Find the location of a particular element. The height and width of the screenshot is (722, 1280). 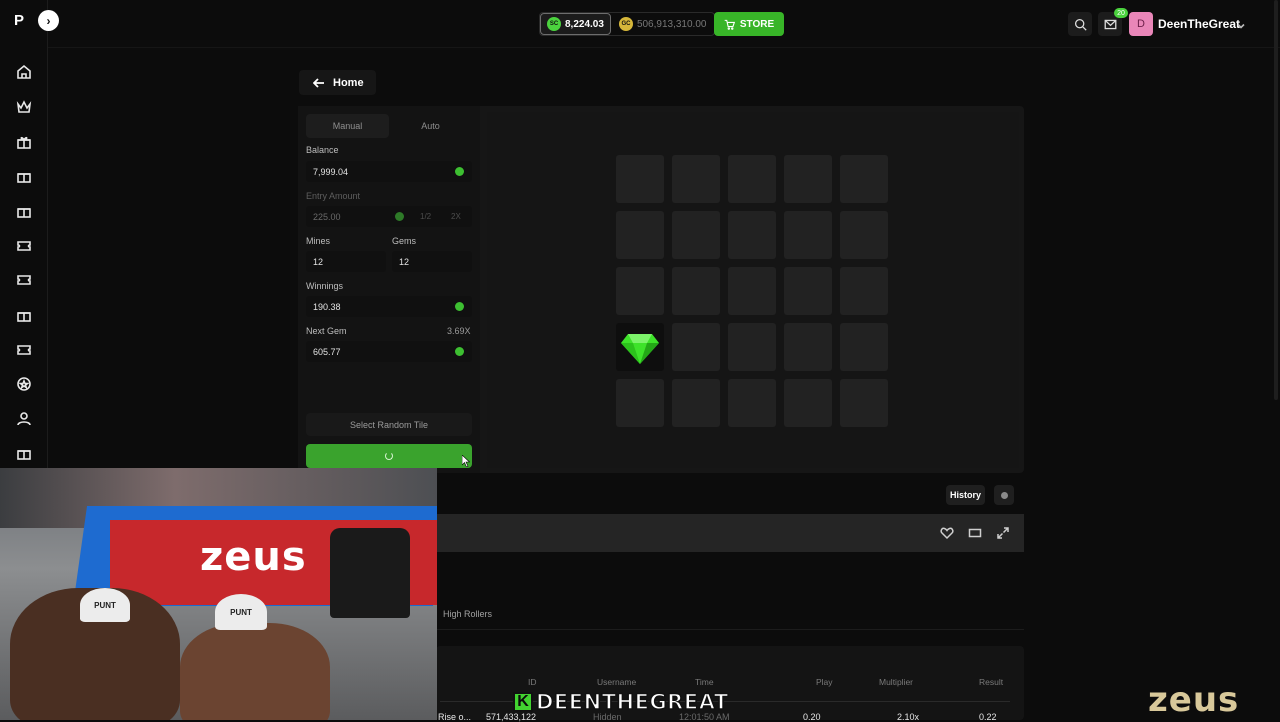

page-scrollbar is located at coordinates (1276, 200).